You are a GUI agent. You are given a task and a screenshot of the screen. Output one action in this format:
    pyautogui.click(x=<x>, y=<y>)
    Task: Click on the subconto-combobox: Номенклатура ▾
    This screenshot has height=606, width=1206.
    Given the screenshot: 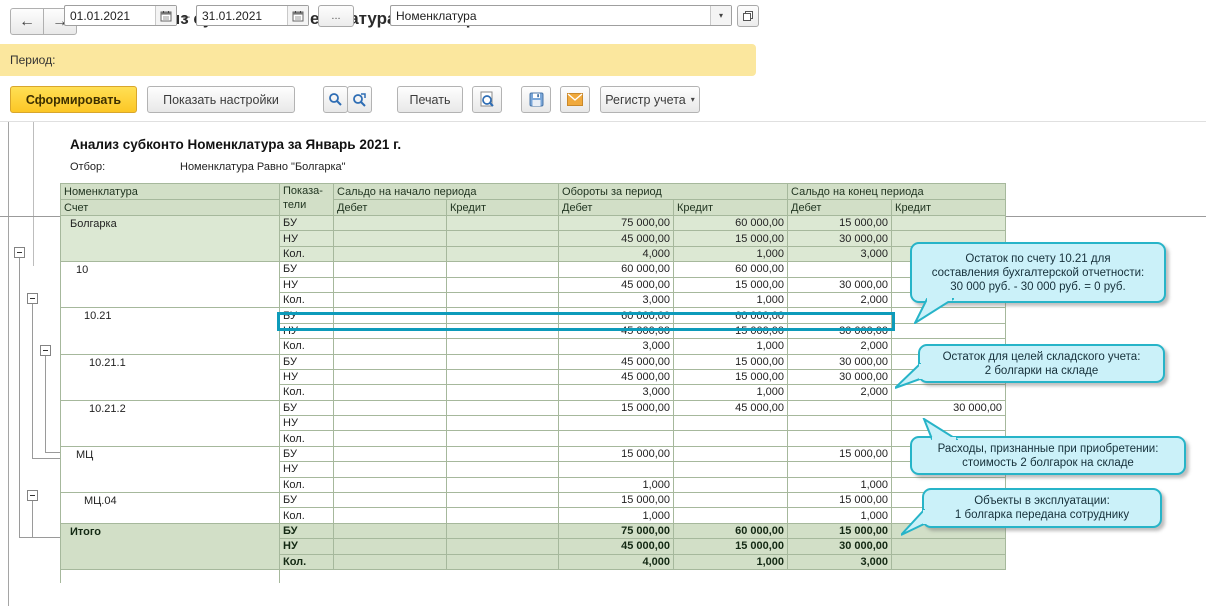 What is the action you would take?
    pyautogui.click(x=561, y=15)
    